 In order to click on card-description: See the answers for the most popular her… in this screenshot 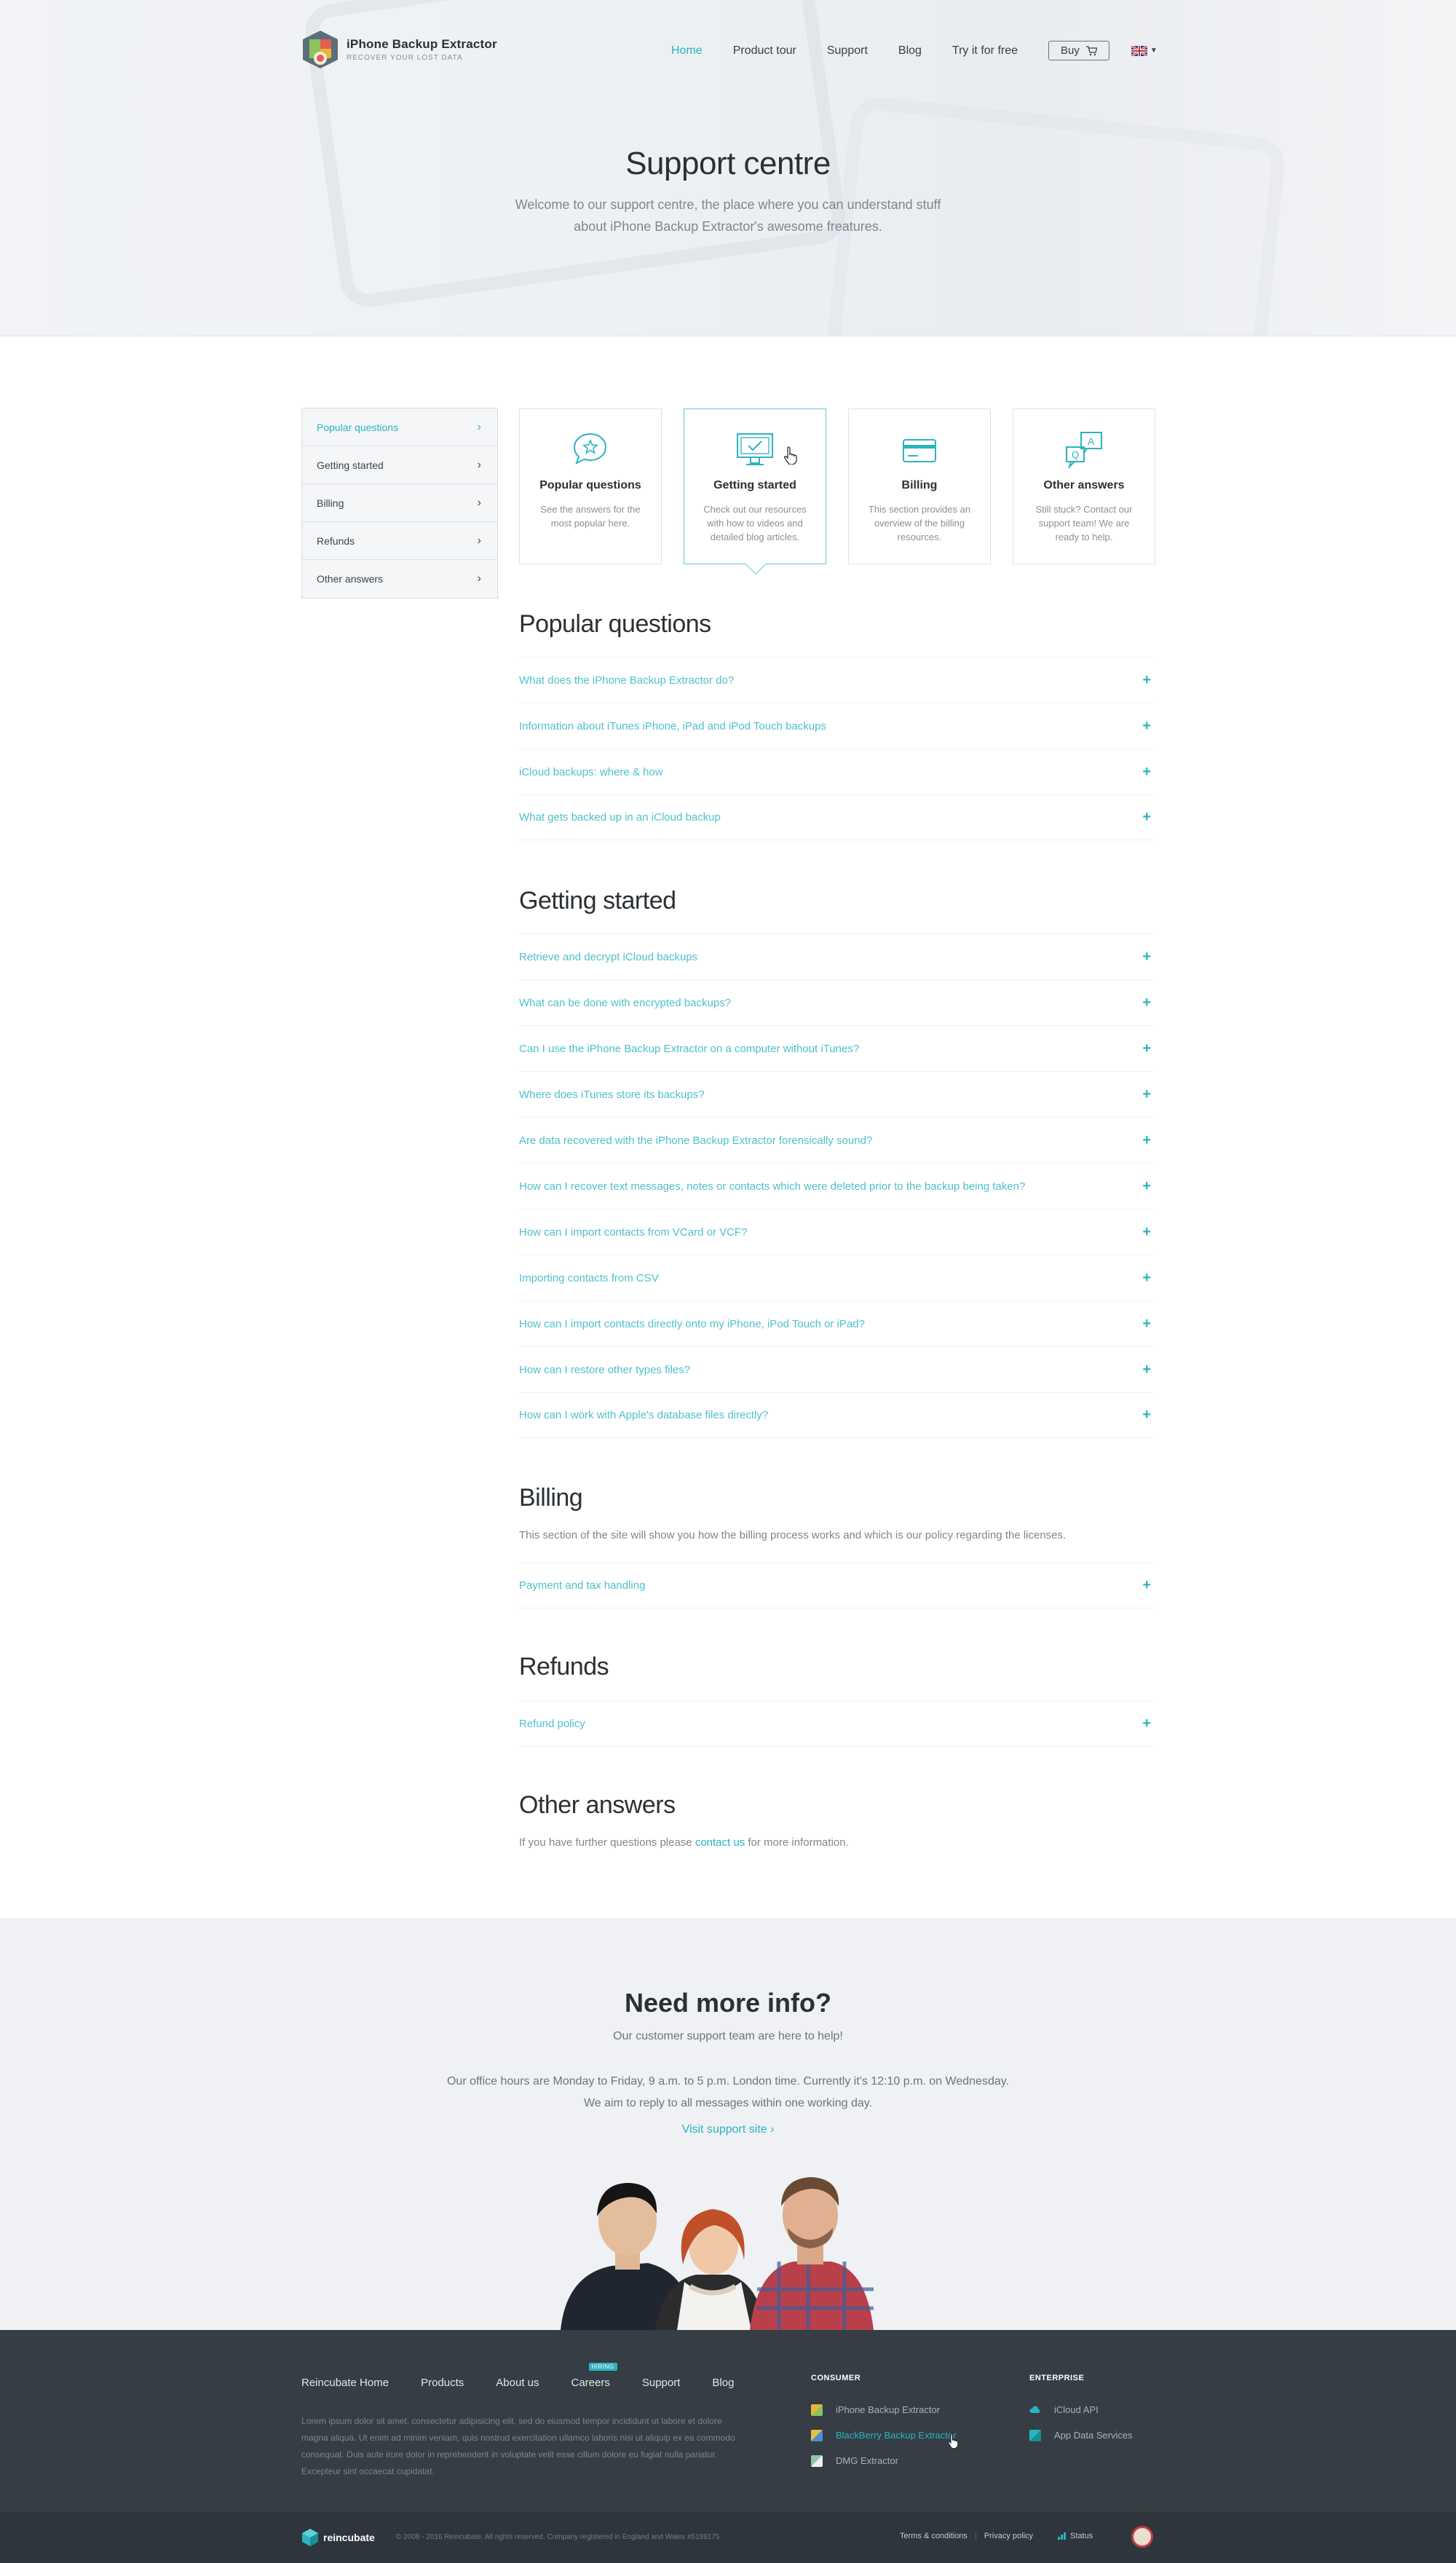, I will do `click(590, 516)`.